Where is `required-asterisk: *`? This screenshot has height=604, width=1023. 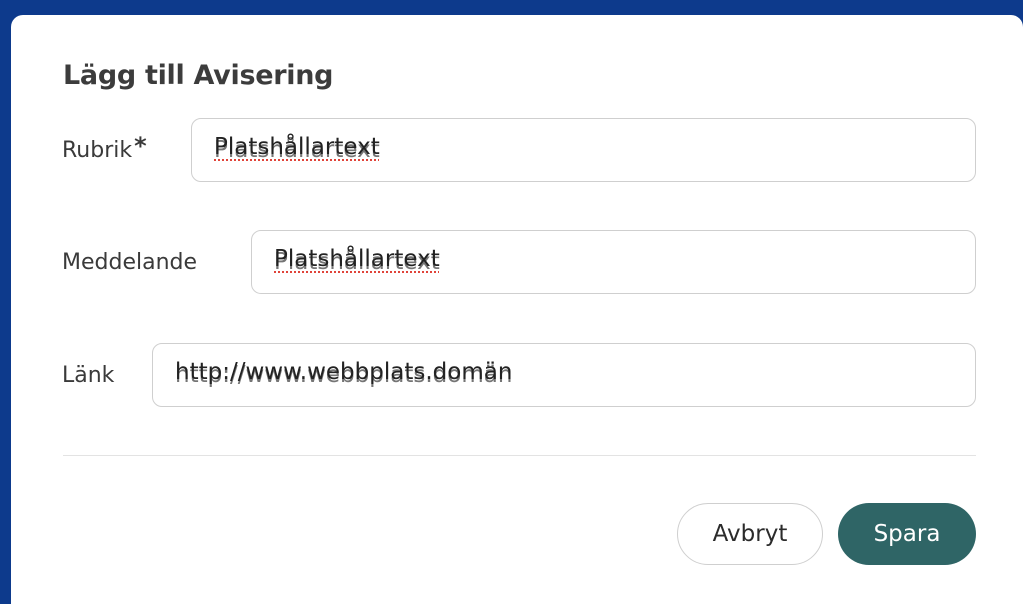
required-asterisk: * is located at coordinates (140, 146).